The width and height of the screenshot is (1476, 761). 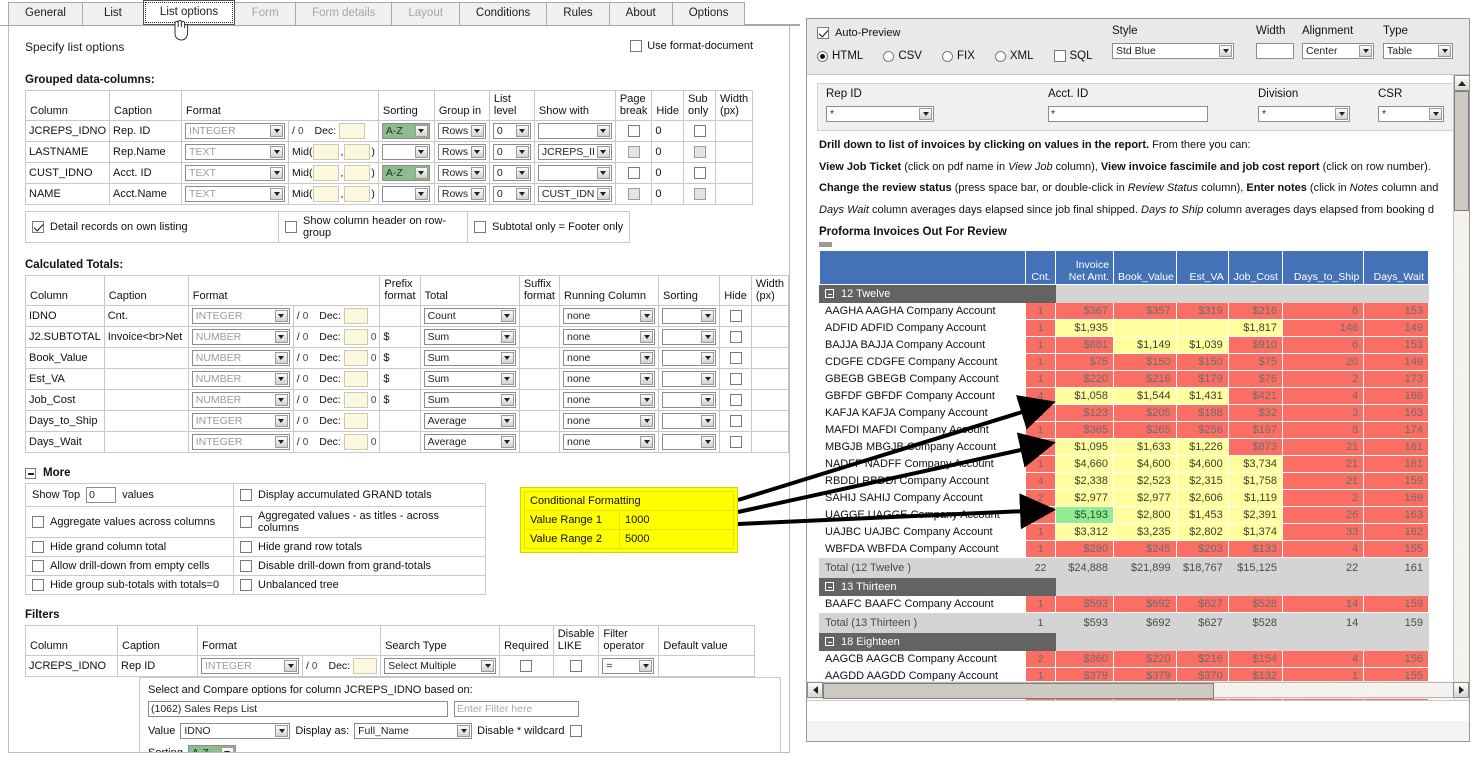 What do you see at coordinates (1084, 311) in the screenshot?
I see `report-cell: $367` at bounding box center [1084, 311].